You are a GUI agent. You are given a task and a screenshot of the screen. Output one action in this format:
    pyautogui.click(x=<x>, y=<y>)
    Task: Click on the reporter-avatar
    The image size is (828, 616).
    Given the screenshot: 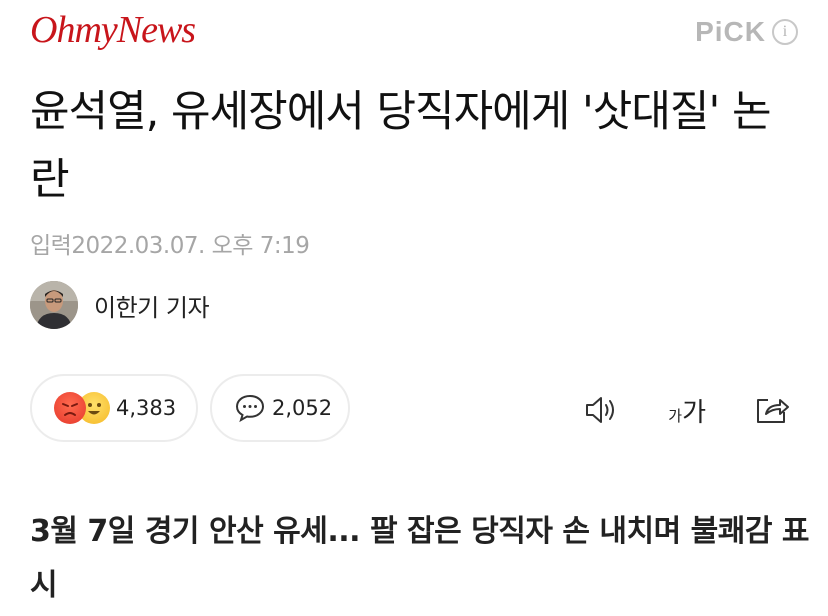 What is the action you would take?
    pyautogui.click(x=54, y=305)
    